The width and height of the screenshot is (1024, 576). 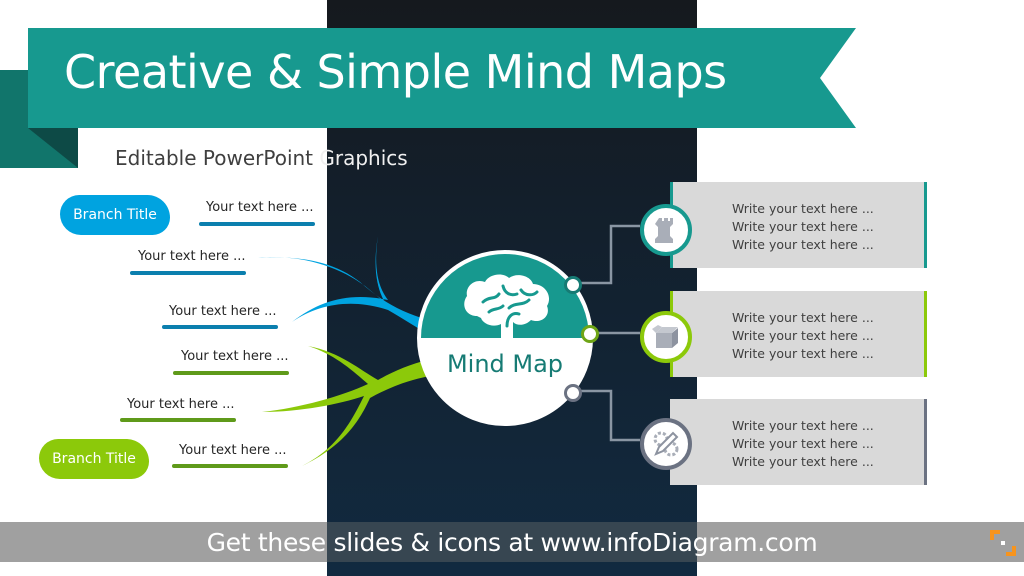 I want to click on open-box-icon, so click(x=665, y=336).